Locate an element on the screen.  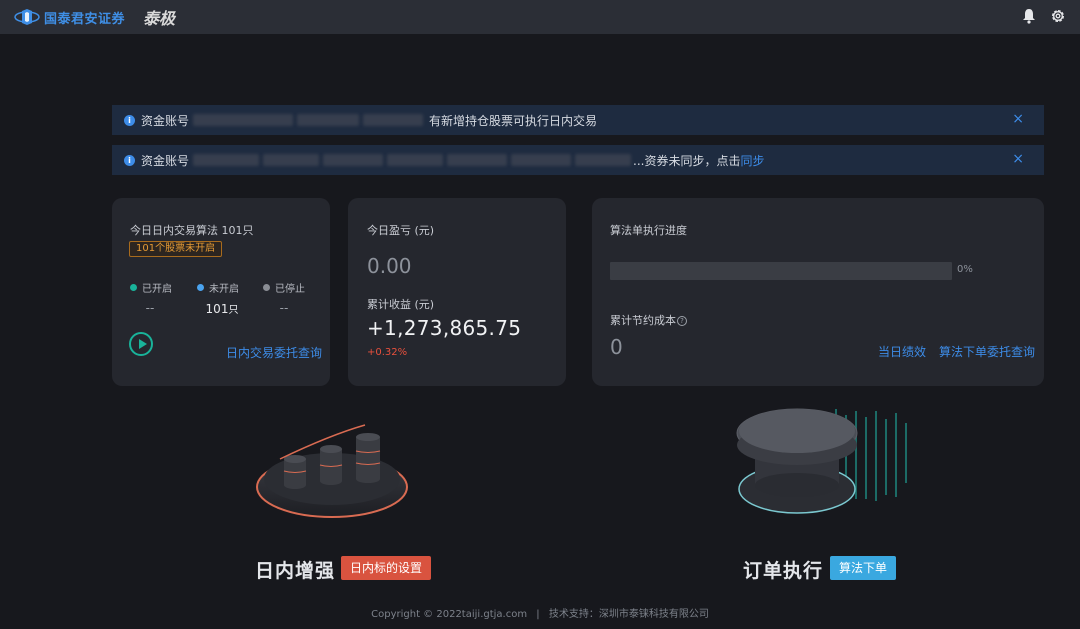
brand-logo: 国泰君安证券 is located at coordinates (69, 17).